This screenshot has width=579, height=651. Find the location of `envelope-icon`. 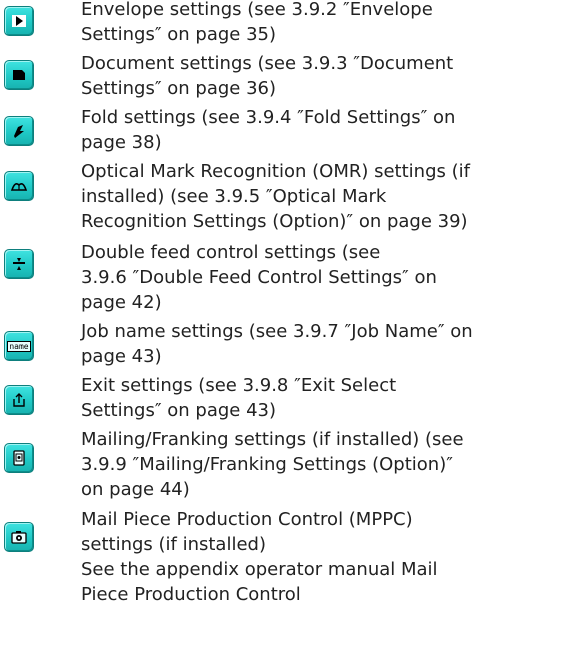

envelope-icon is located at coordinates (19, 21).